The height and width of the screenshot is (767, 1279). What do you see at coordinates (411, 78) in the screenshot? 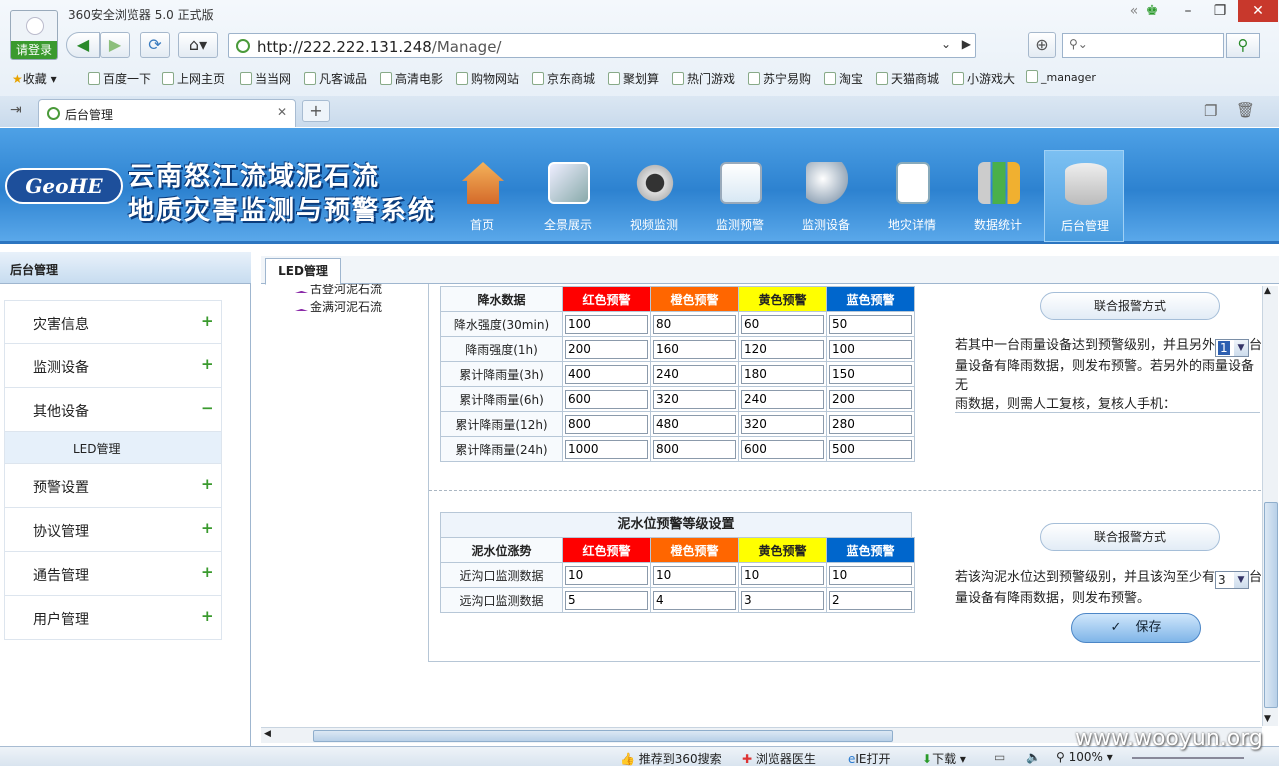
I see `bookmark-item: 高清电影` at bounding box center [411, 78].